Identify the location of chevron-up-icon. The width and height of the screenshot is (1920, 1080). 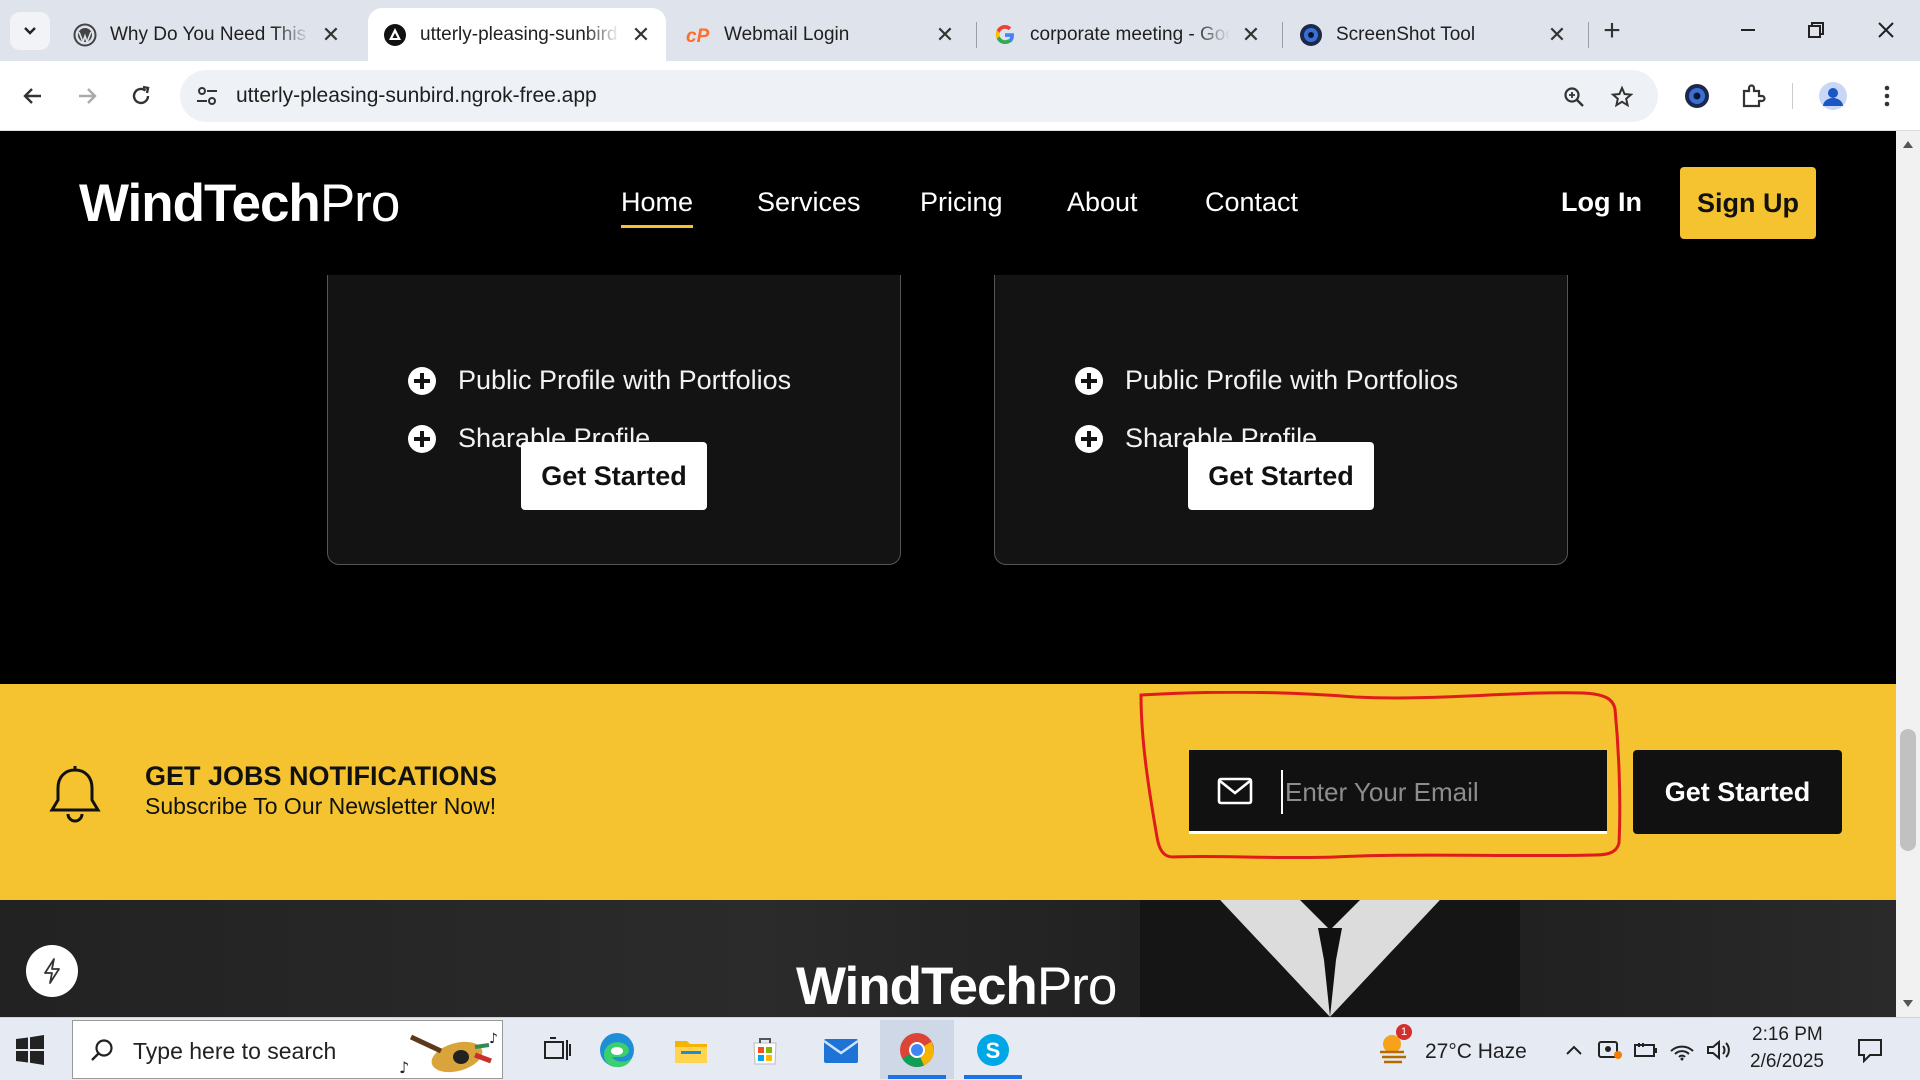
(1574, 1050).